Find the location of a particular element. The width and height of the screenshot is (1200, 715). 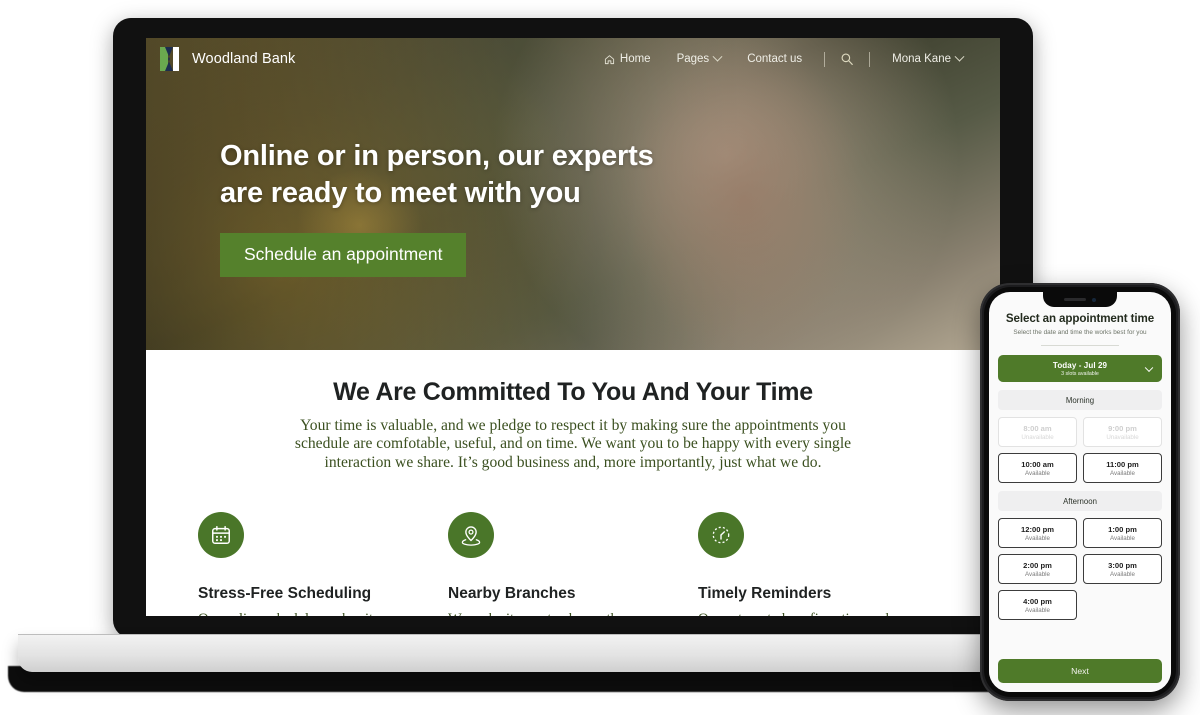

date-selector-sublabel: 3 slots available is located at coordinates (1080, 373).